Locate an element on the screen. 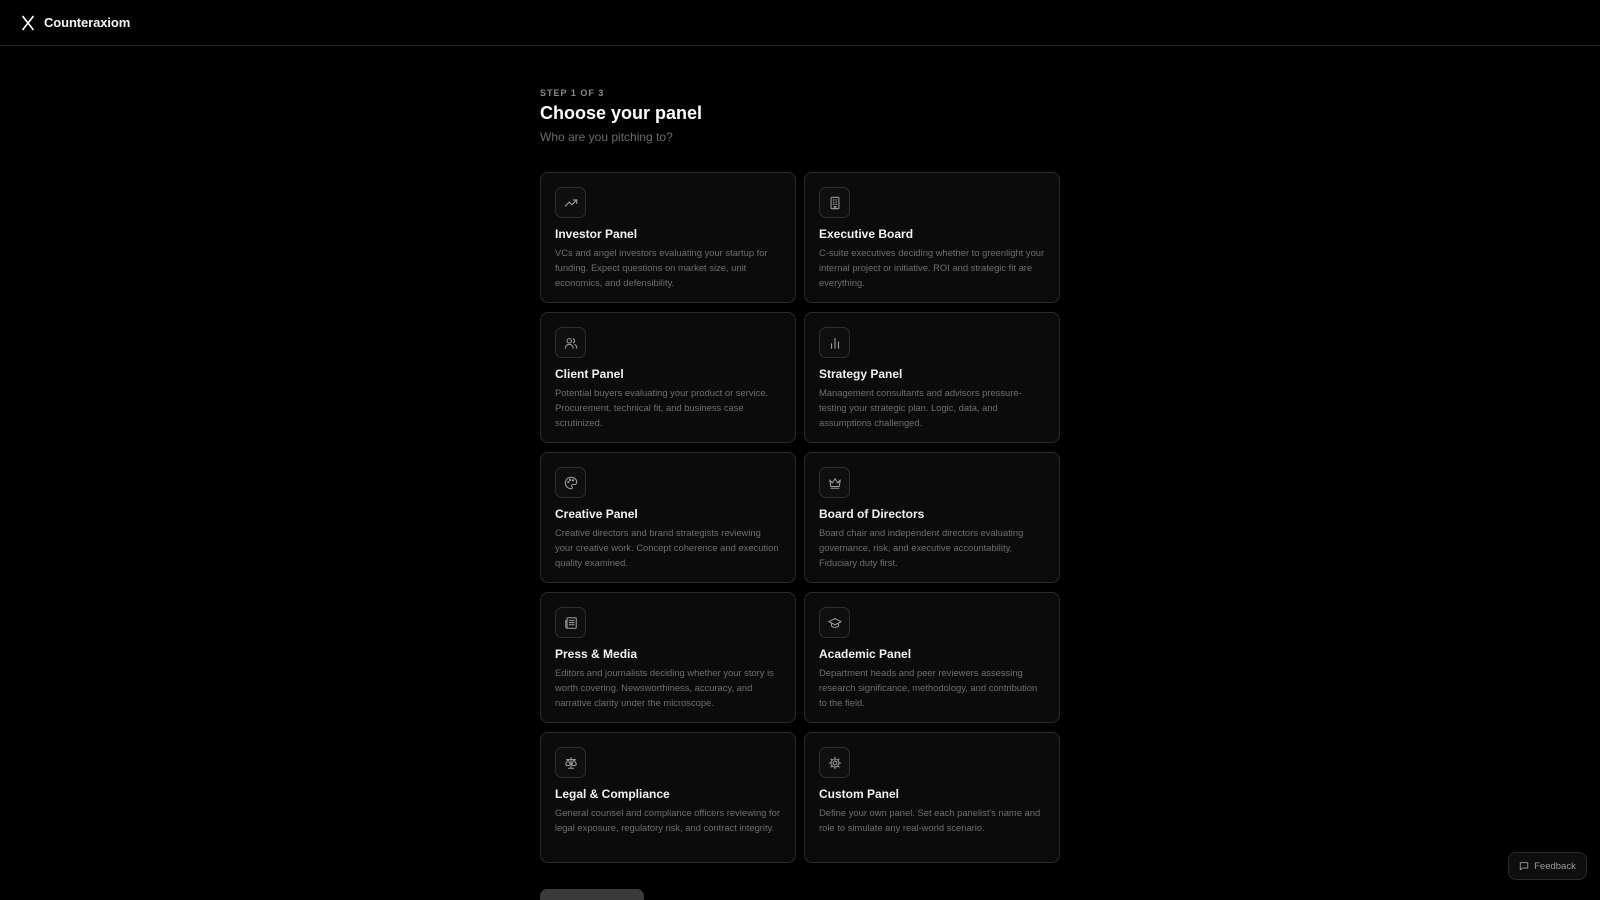 The width and height of the screenshot is (1600, 900). page-title: Choose your panel is located at coordinates (621, 113).